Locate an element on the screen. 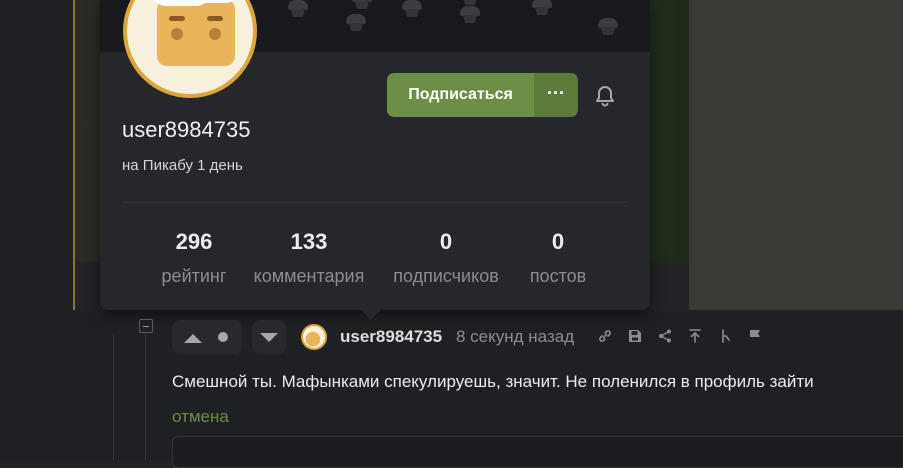 This screenshot has height=468, width=903. stat-subscribers: 0 подписчиков is located at coordinates (446, 257).